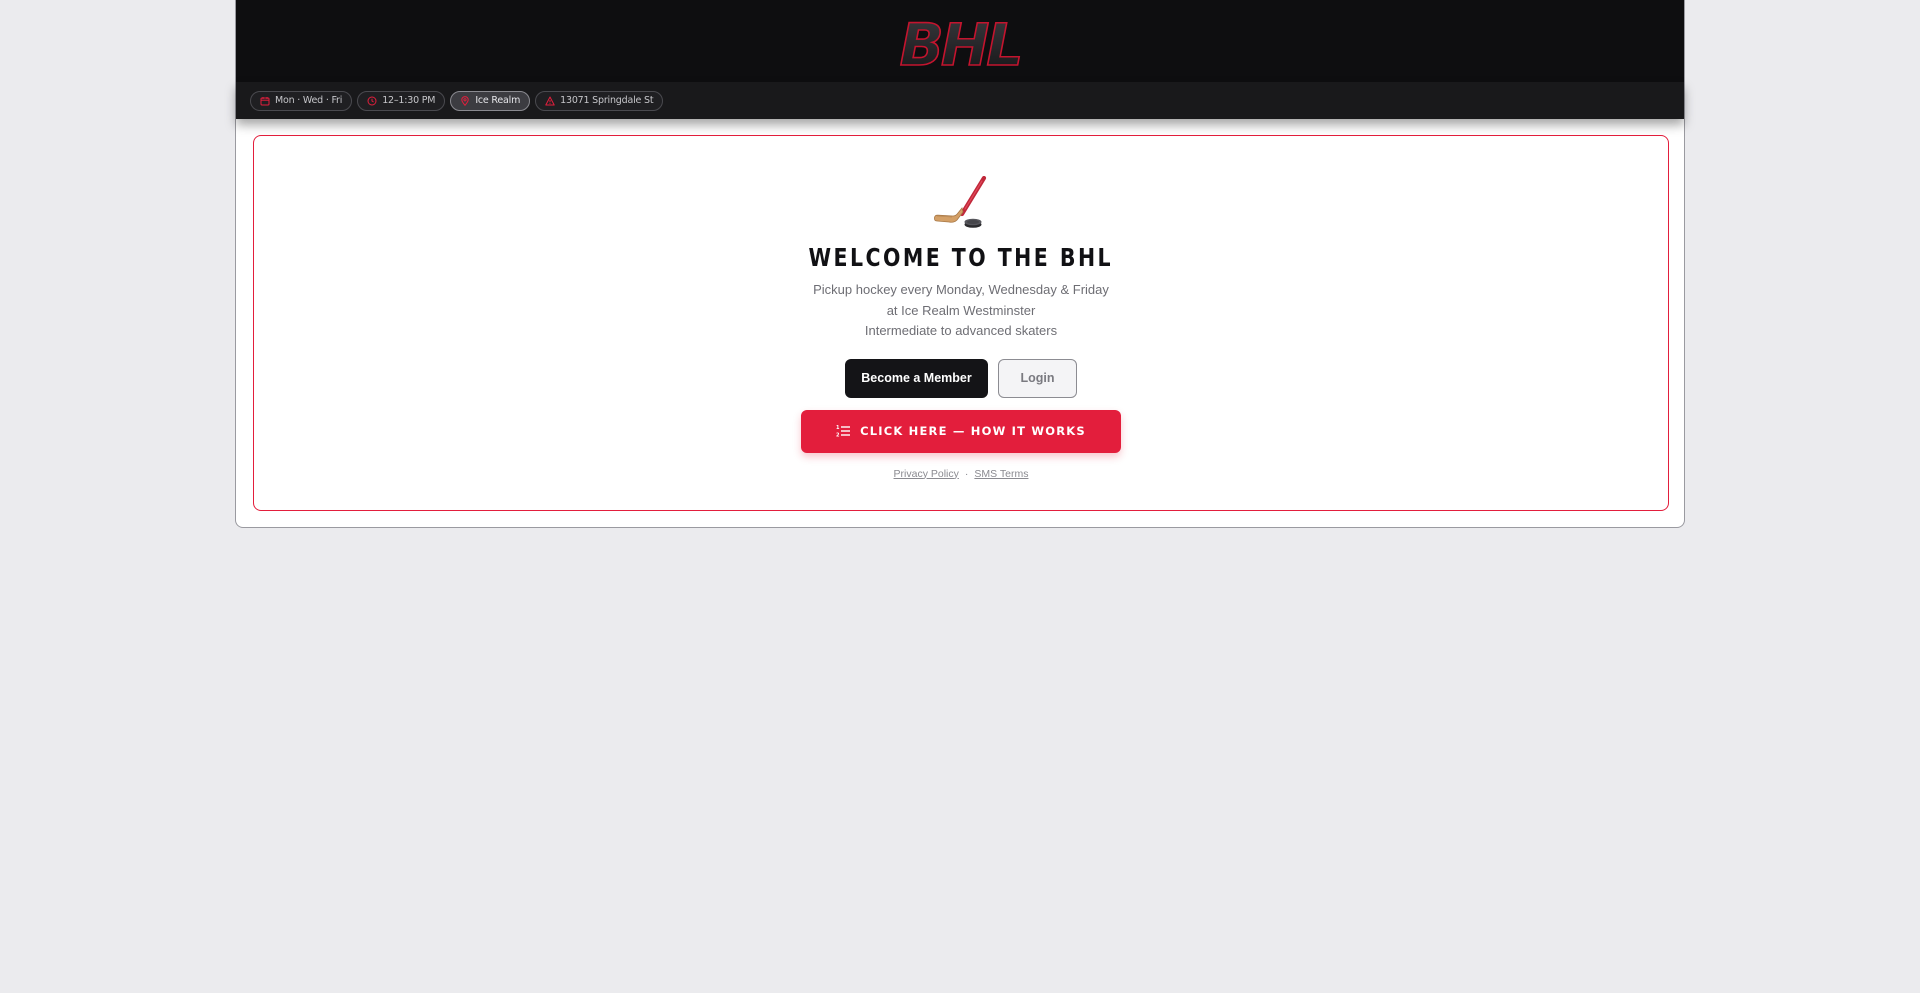 The image size is (1920, 993). I want to click on pill-time: 12–1:30 PM, so click(401, 100).